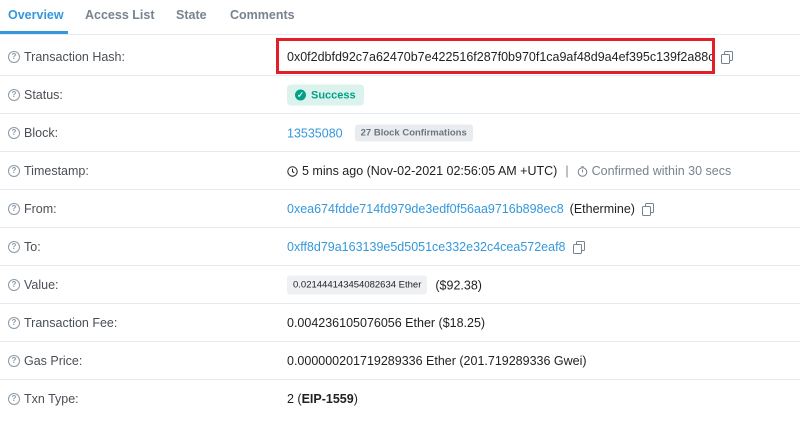 Image resolution: width=800 pixels, height=430 pixels. I want to click on txn-type-label: Txn Type:, so click(51, 399).